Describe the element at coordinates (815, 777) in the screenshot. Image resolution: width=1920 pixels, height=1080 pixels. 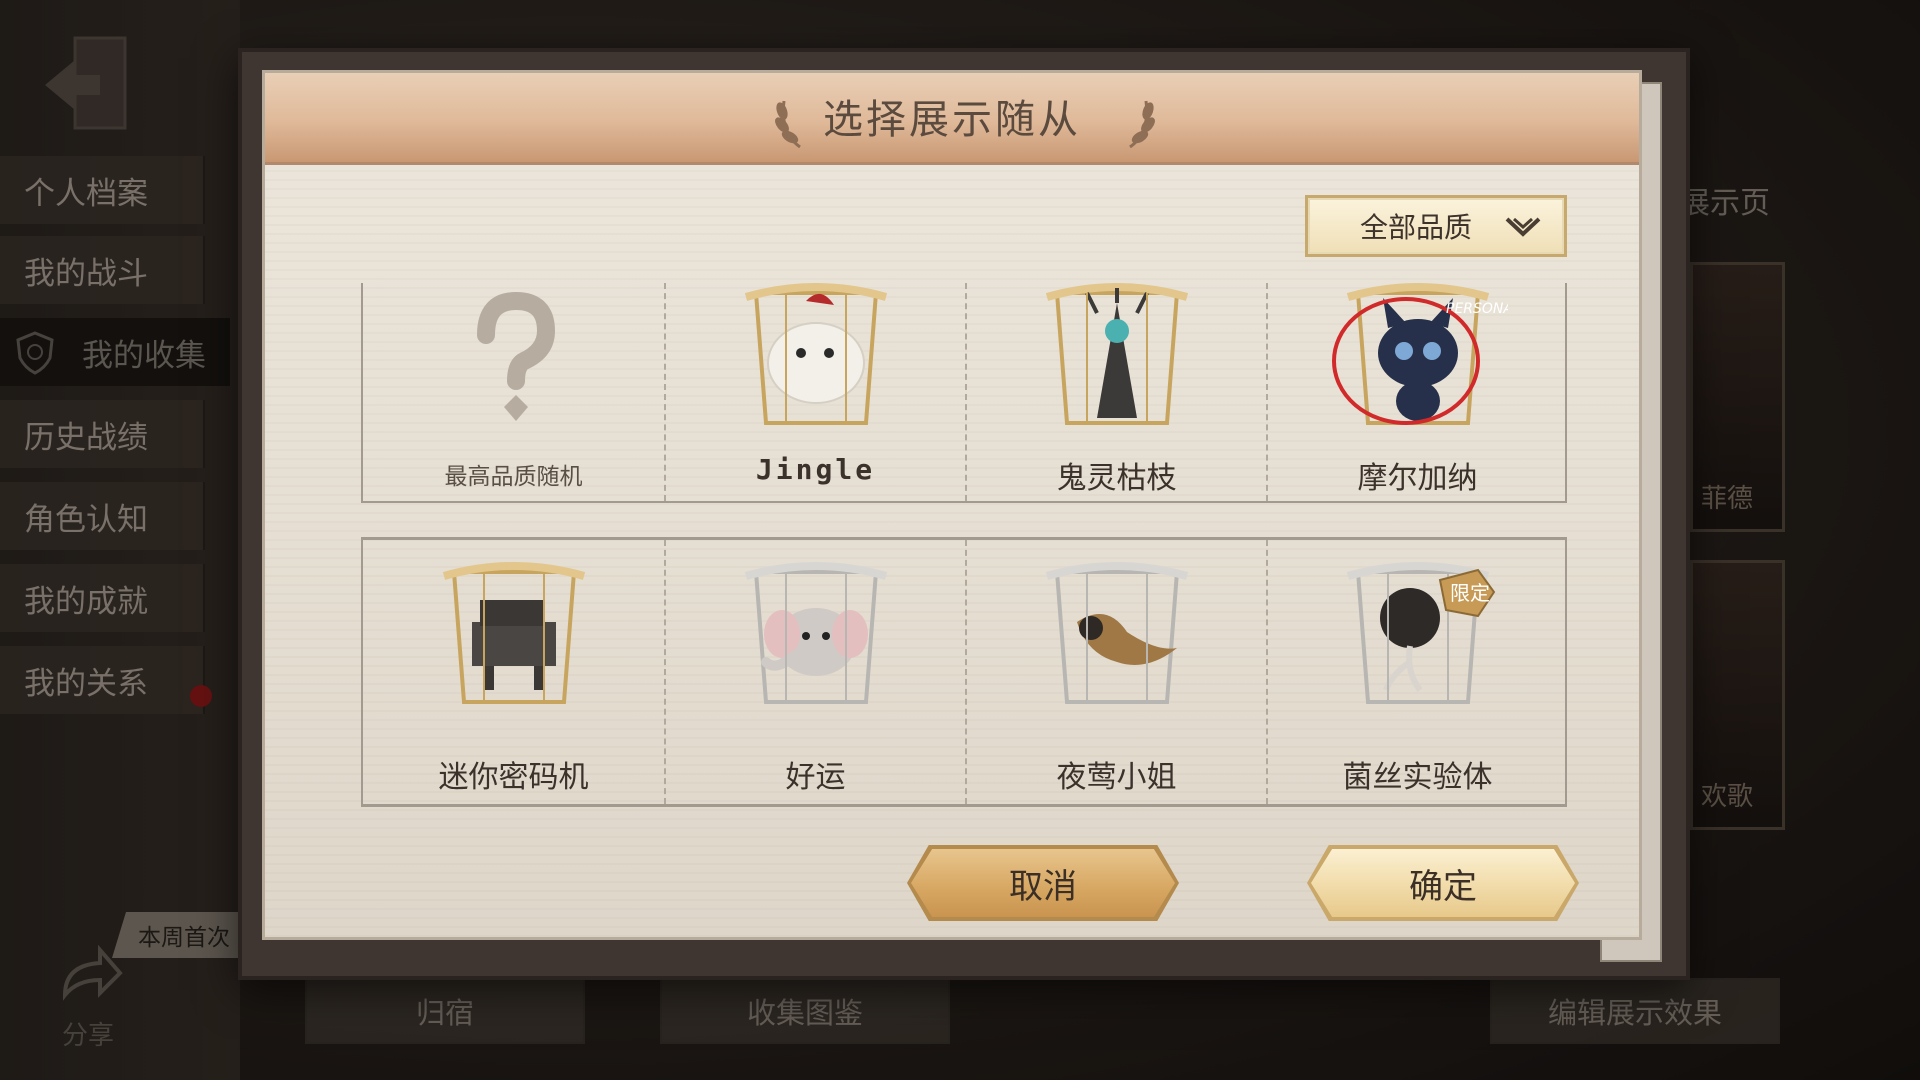
I see `pet-name: 好运` at that location.